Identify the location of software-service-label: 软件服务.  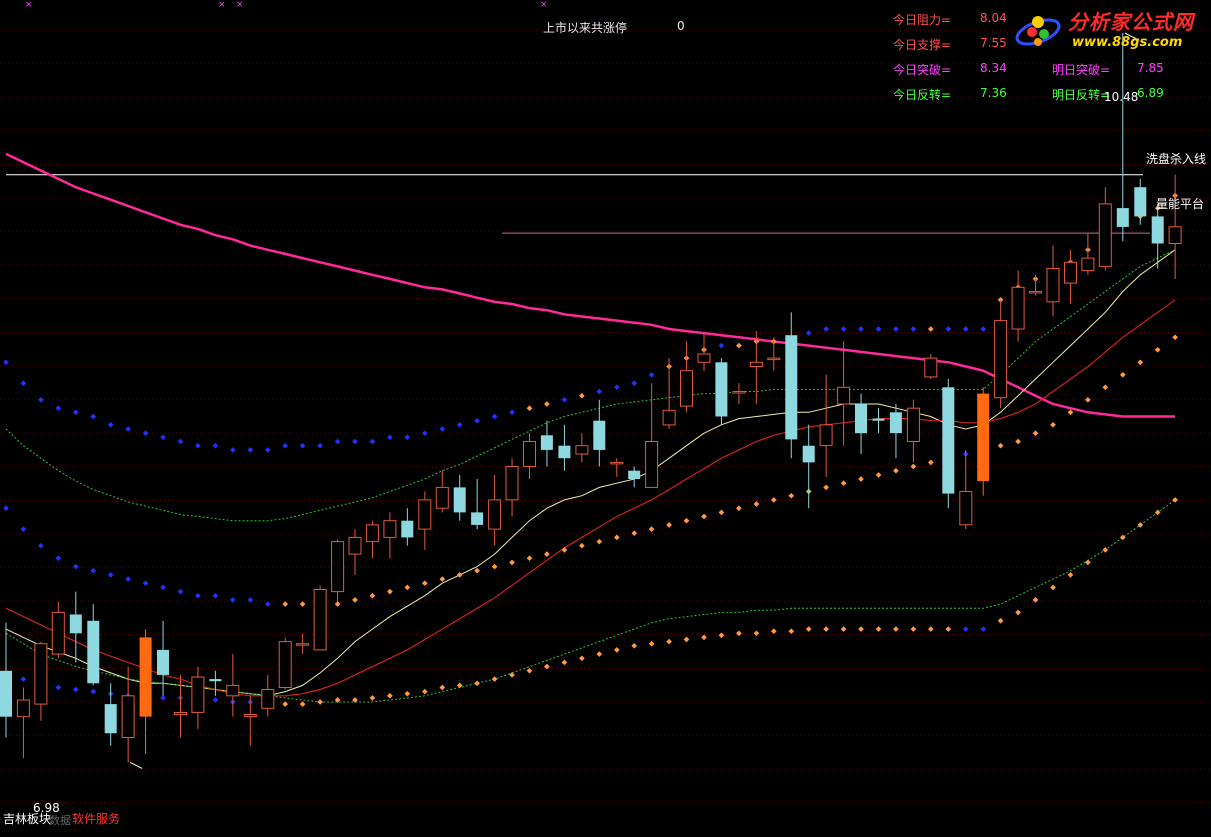
(96, 818).